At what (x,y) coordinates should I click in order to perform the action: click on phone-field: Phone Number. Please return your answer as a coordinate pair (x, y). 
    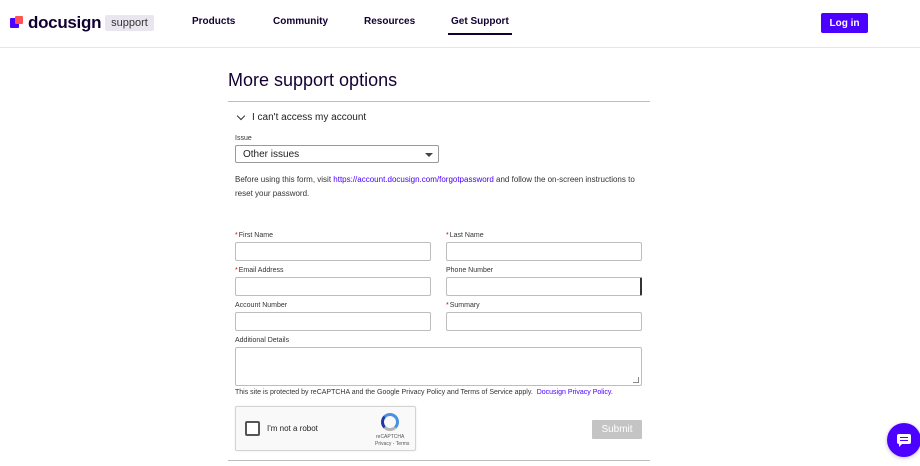
    Looking at the image, I should click on (544, 281).